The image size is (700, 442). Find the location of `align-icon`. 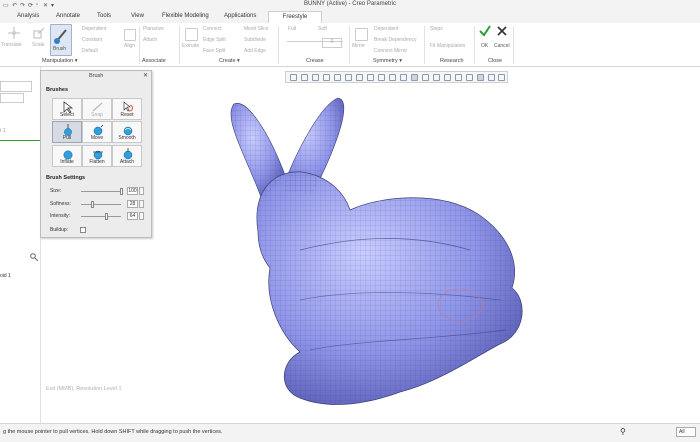

align-icon is located at coordinates (130, 35).